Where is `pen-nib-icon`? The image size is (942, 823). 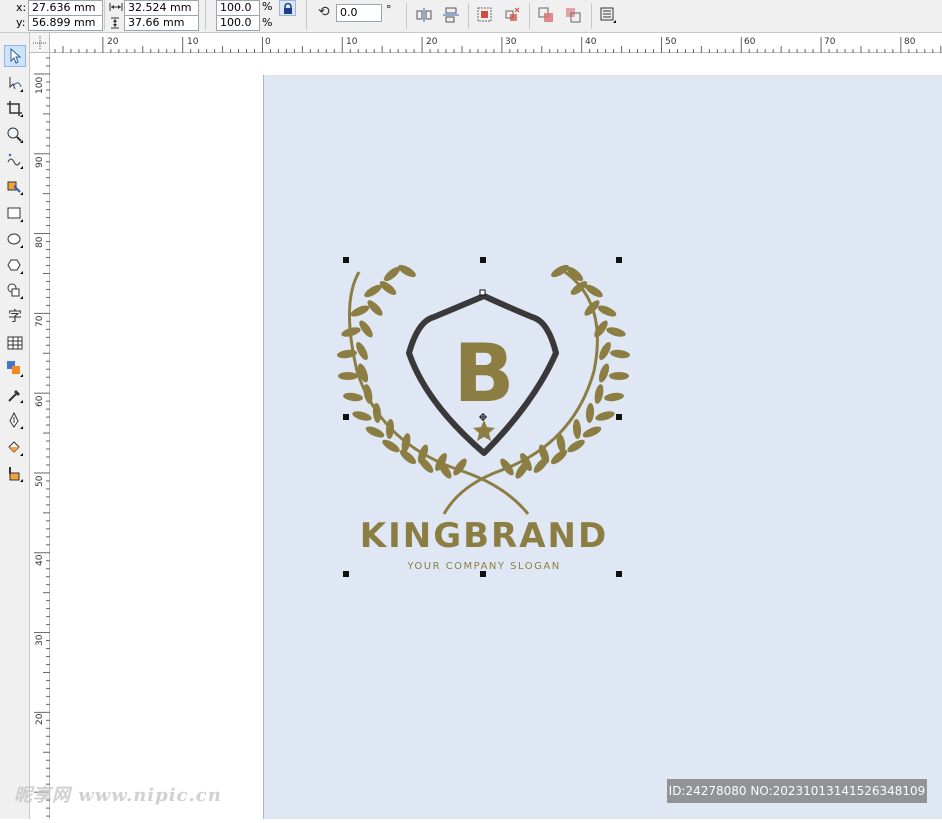 pen-nib-icon is located at coordinates (16, 420).